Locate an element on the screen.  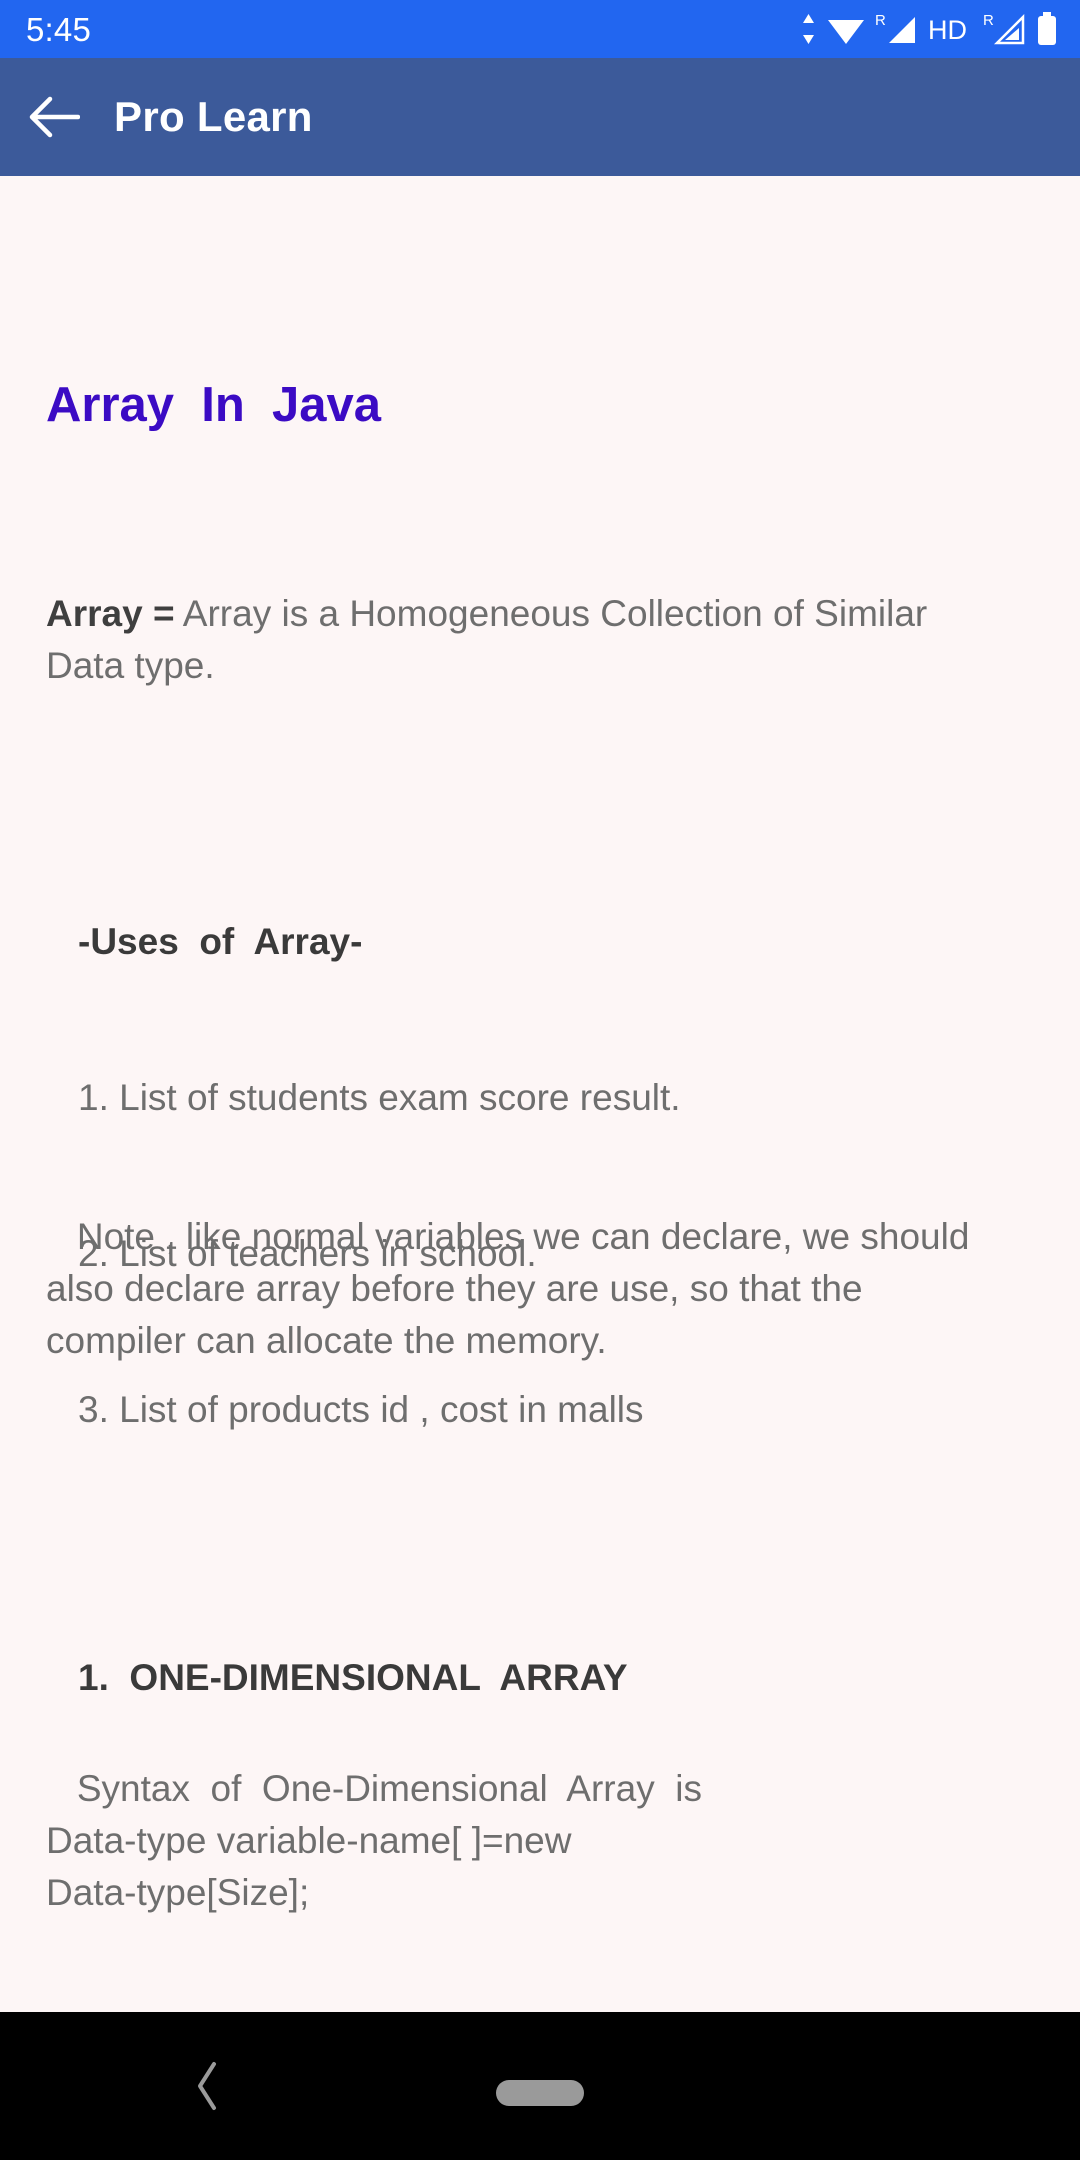
arrow-left-icon is located at coordinates (54, 117).